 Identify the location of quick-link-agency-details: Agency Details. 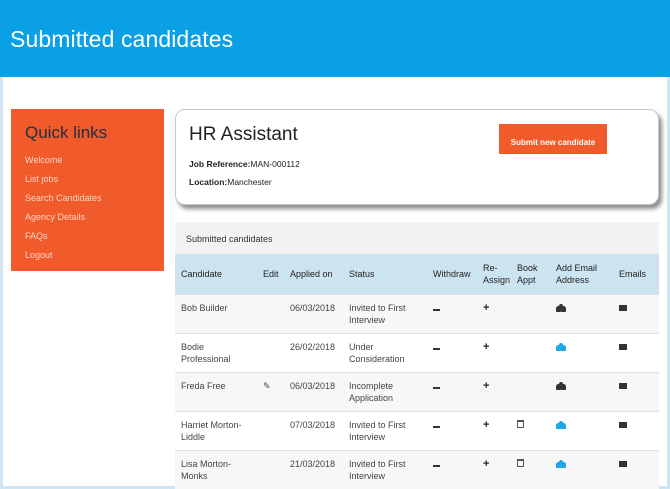
(94, 217).